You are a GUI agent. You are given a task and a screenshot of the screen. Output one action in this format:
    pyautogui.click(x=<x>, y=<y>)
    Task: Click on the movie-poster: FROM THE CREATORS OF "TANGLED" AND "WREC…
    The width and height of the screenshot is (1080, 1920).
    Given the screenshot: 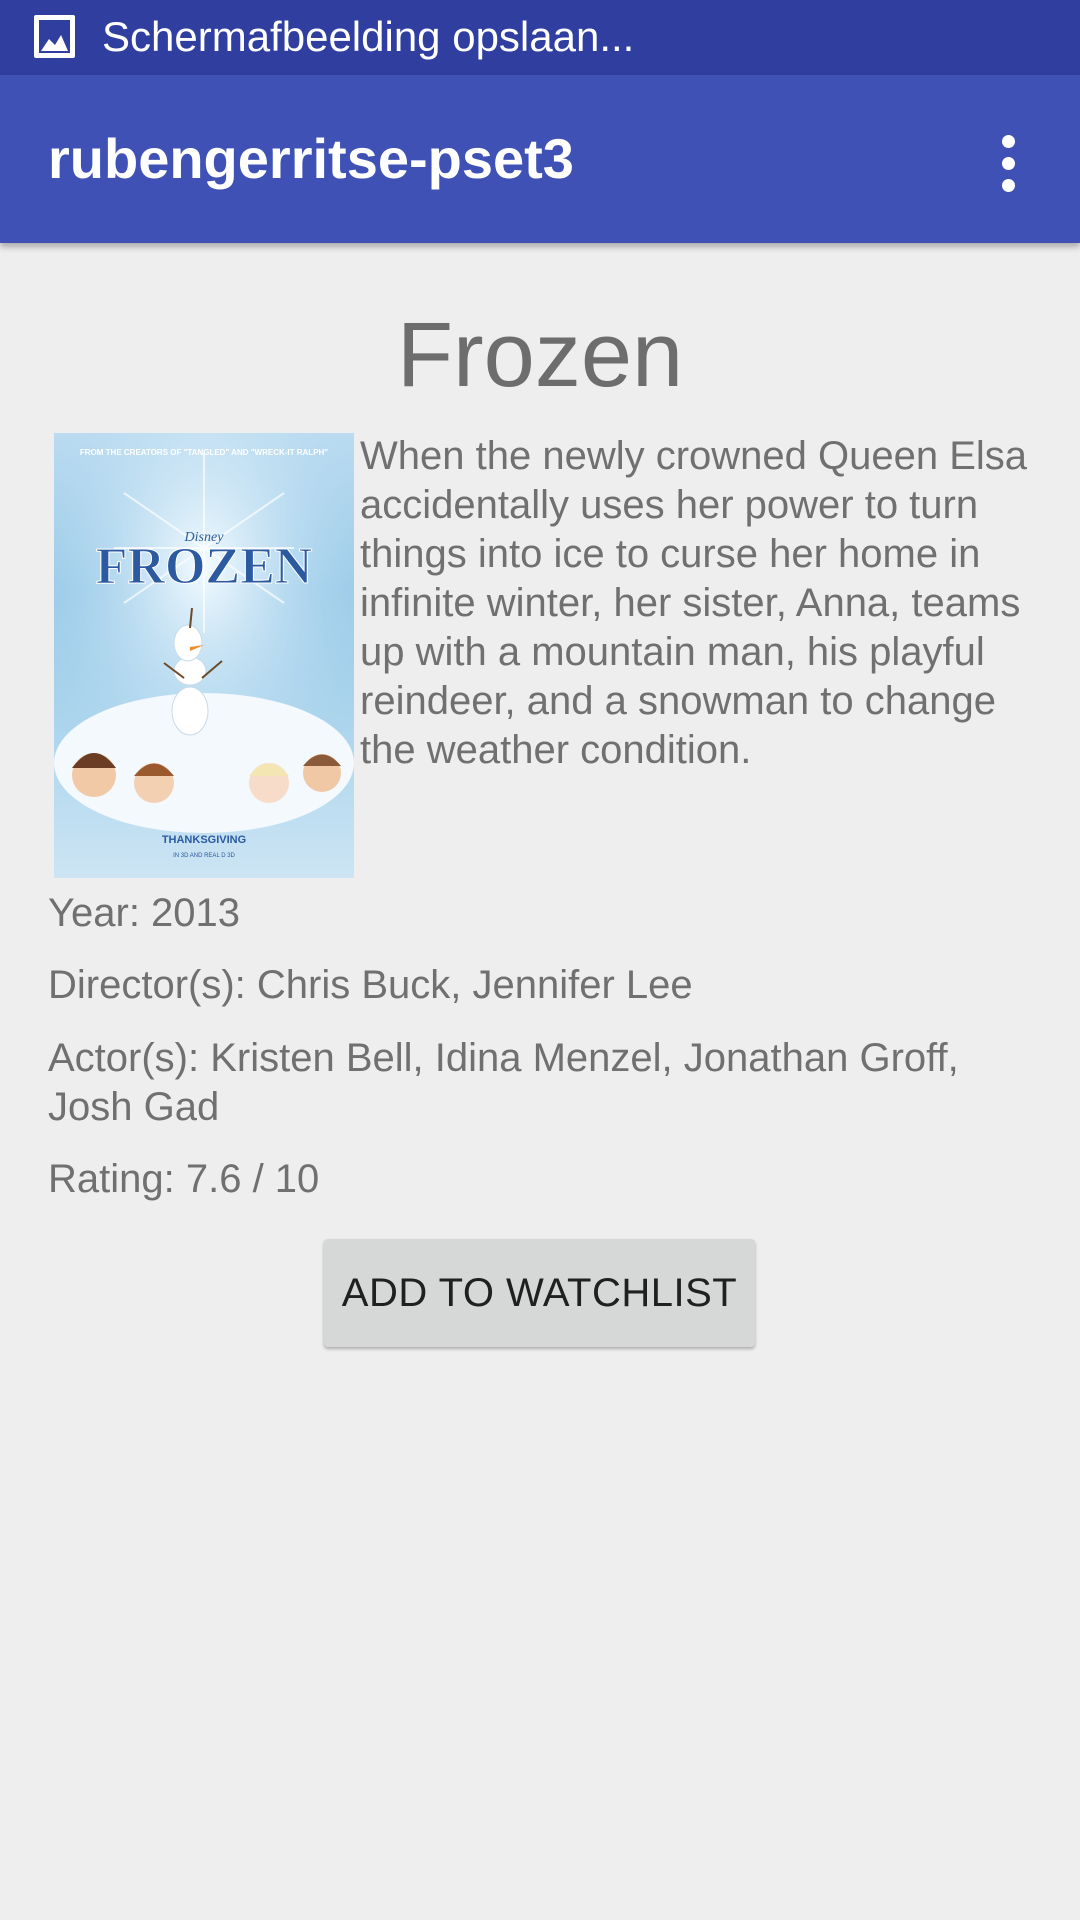 What is the action you would take?
    pyautogui.click(x=204, y=655)
    